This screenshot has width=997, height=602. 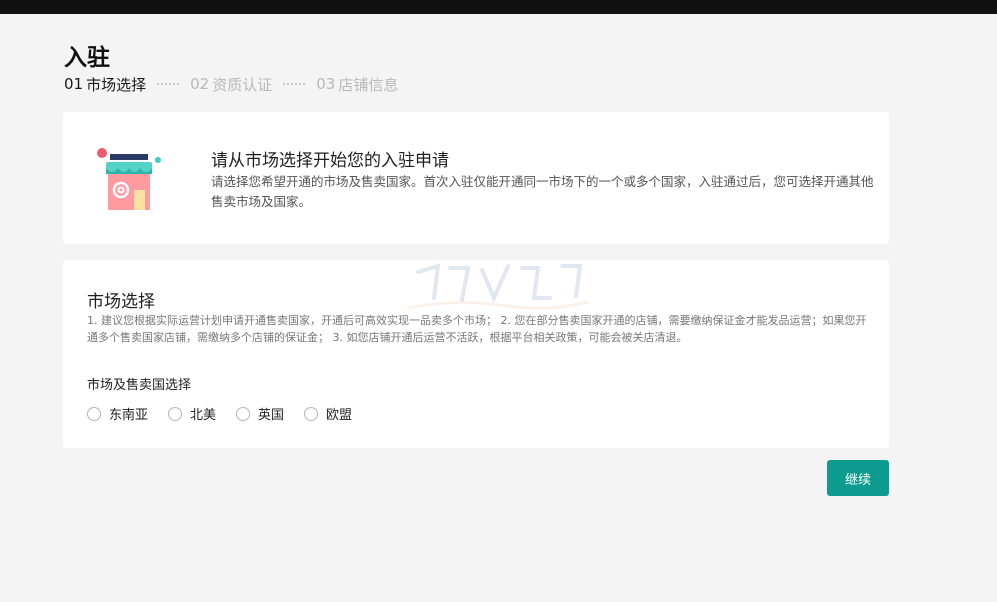 What do you see at coordinates (128, 413) in the screenshot?
I see `radio-label: 东南亚` at bounding box center [128, 413].